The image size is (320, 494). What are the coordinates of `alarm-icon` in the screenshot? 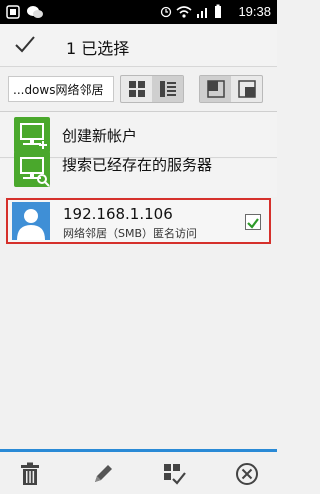 It's located at (166, 12).